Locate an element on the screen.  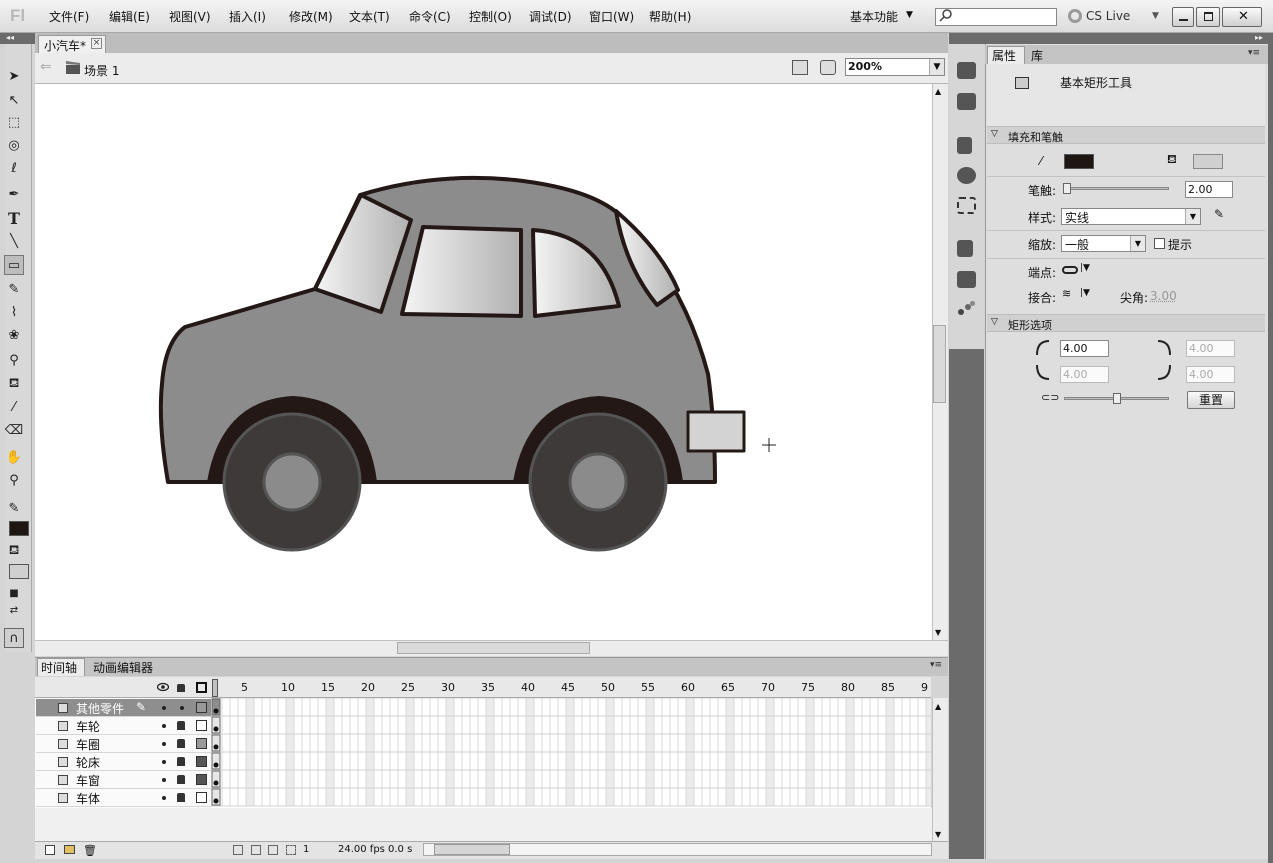
tab-library: 库 is located at coordinates (1037, 55).